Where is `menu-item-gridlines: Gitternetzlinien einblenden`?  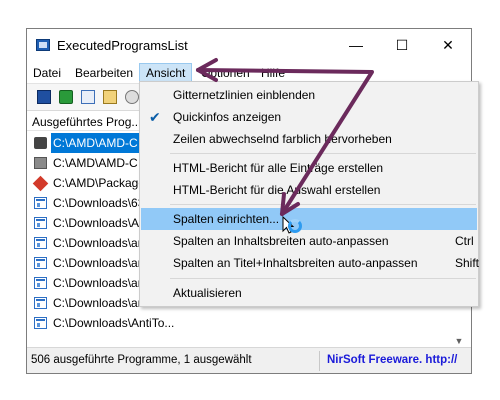 menu-item-gridlines: Gitternetzlinien einblenden is located at coordinates (309, 95).